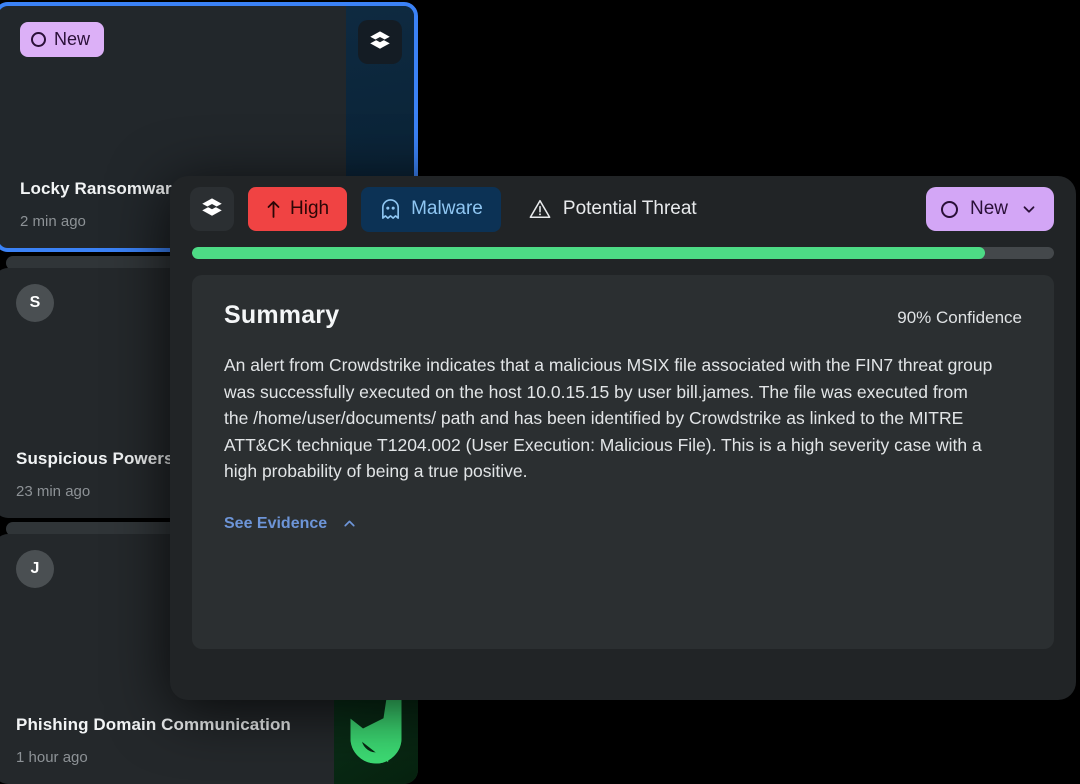 Image resolution: width=1080 pixels, height=784 pixels. I want to click on card-status-badge: New, so click(62, 39).